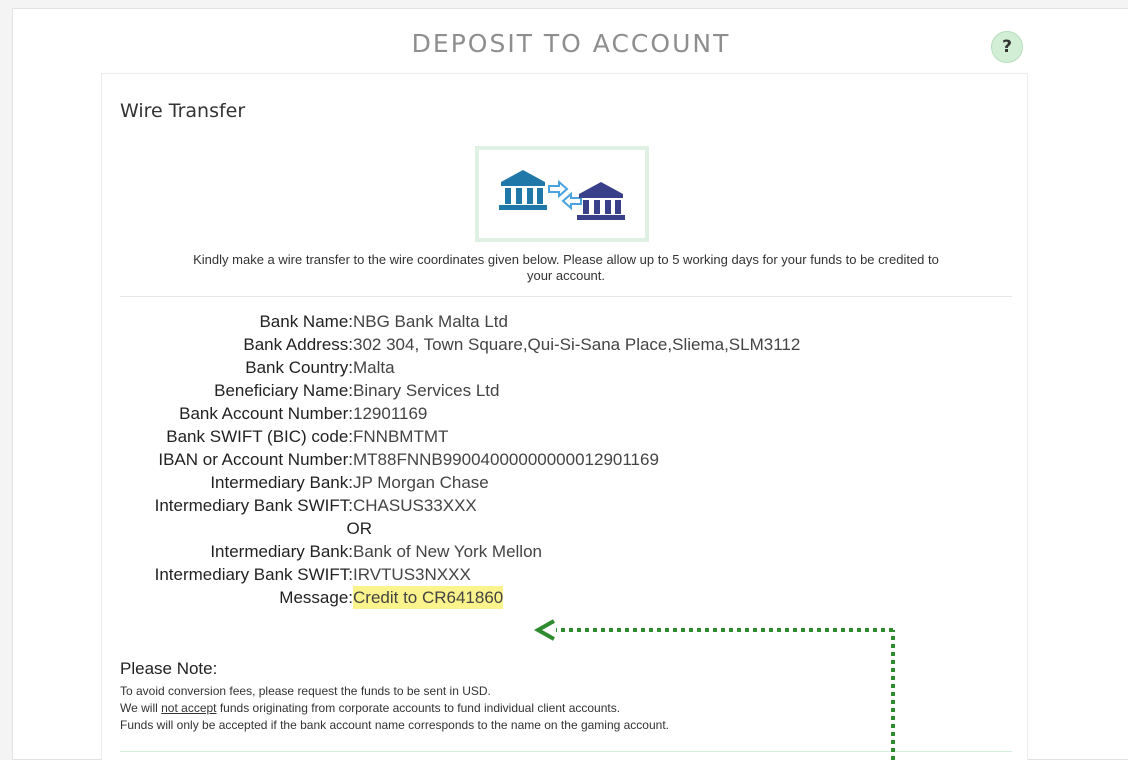 The width and height of the screenshot is (1128, 760). Describe the element at coordinates (544, 630) in the screenshot. I see `arrow-head` at that location.